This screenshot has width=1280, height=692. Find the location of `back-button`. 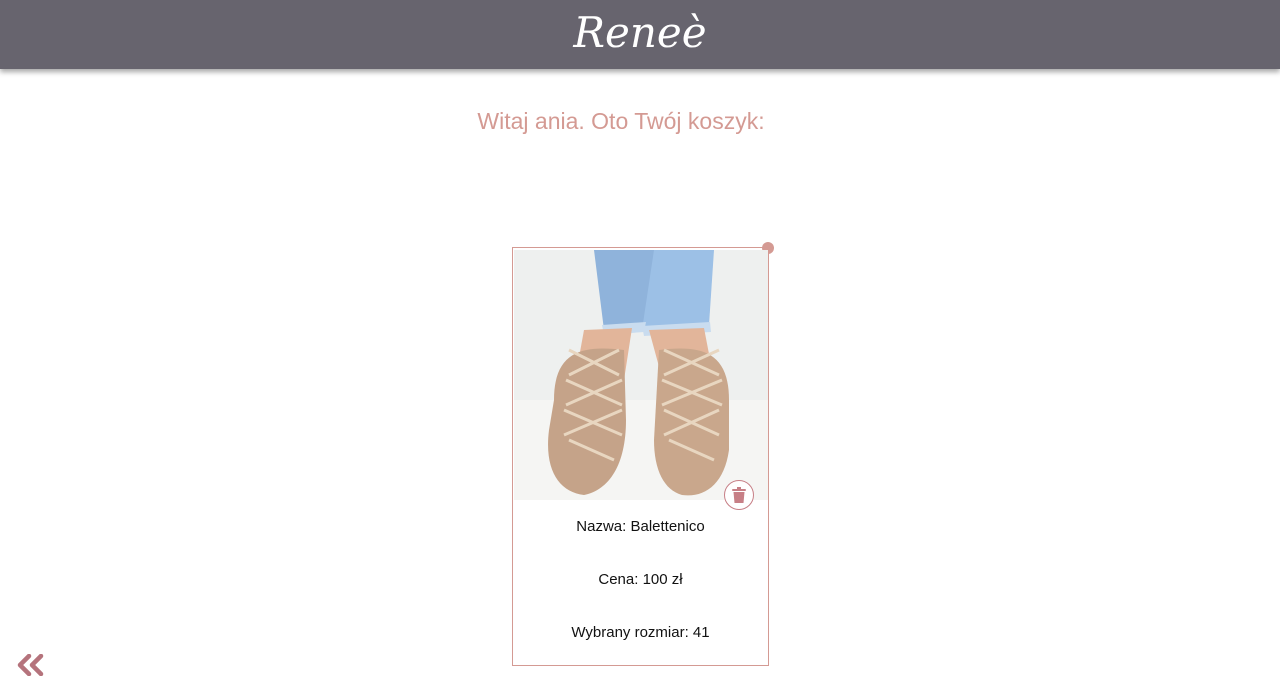

back-button is located at coordinates (31, 665).